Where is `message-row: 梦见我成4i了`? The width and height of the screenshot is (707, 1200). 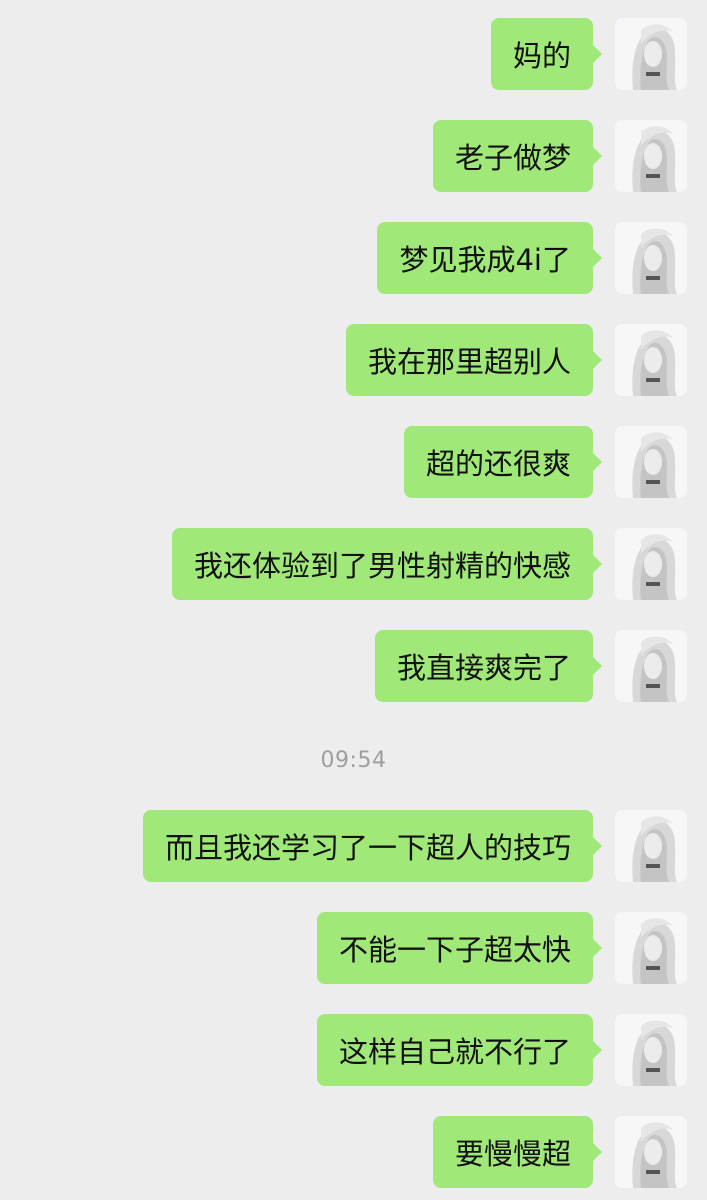
message-row: 梦见我成4i了 is located at coordinates (532, 259).